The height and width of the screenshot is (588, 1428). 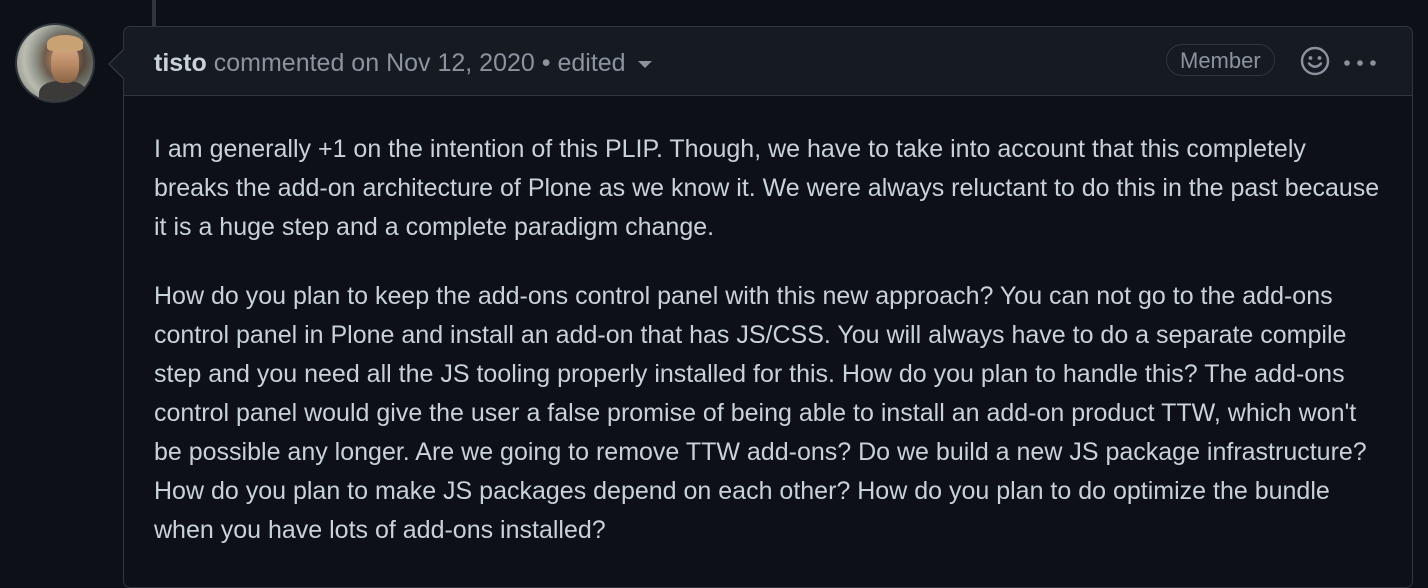 I want to click on comment-options-button, so click(x=1360, y=61).